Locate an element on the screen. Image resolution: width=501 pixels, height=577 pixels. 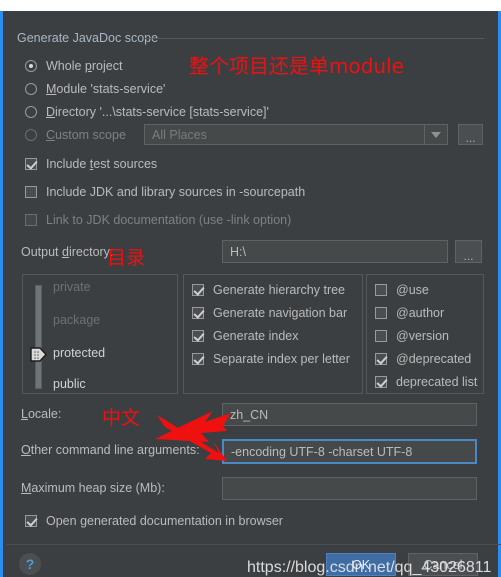
custom-scope-value: All Places is located at coordinates (179, 134).